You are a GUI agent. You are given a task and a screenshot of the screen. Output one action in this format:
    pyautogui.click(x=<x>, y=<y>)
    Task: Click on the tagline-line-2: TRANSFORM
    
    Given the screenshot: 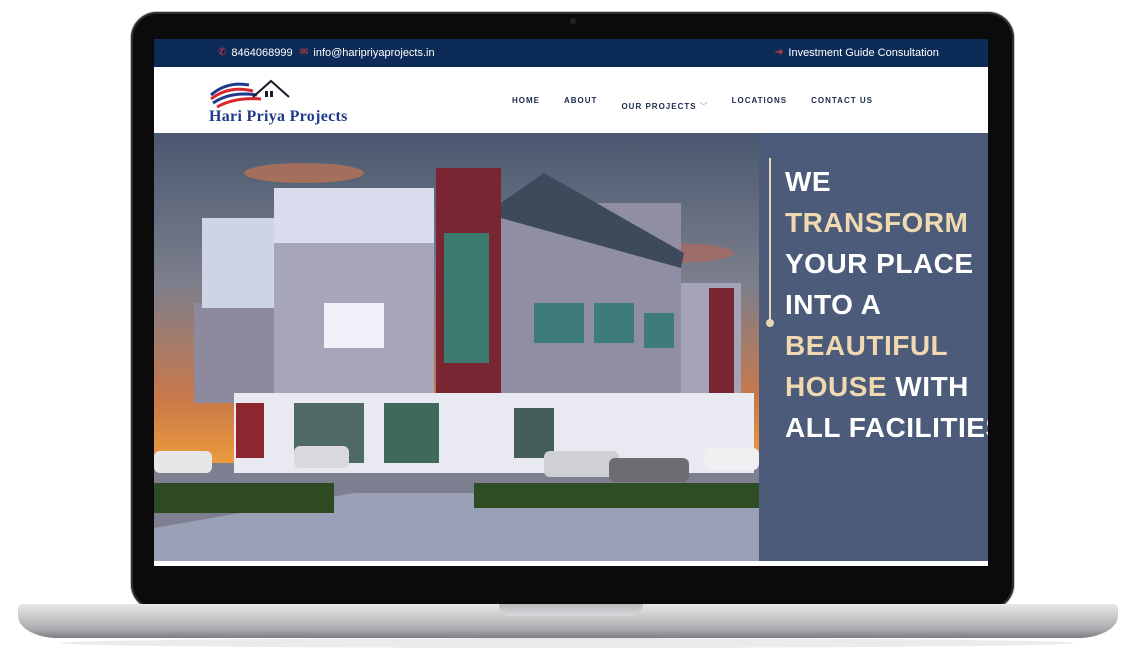 What is the action you would take?
    pyautogui.click(x=877, y=222)
    